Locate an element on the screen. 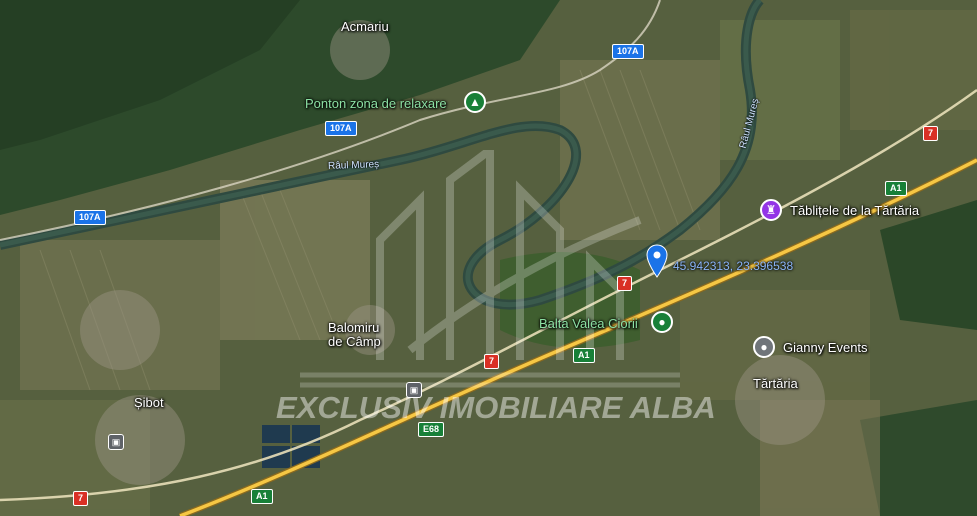 The height and width of the screenshot is (516, 977). monument-icon: ♜ is located at coordinates (771, 210).